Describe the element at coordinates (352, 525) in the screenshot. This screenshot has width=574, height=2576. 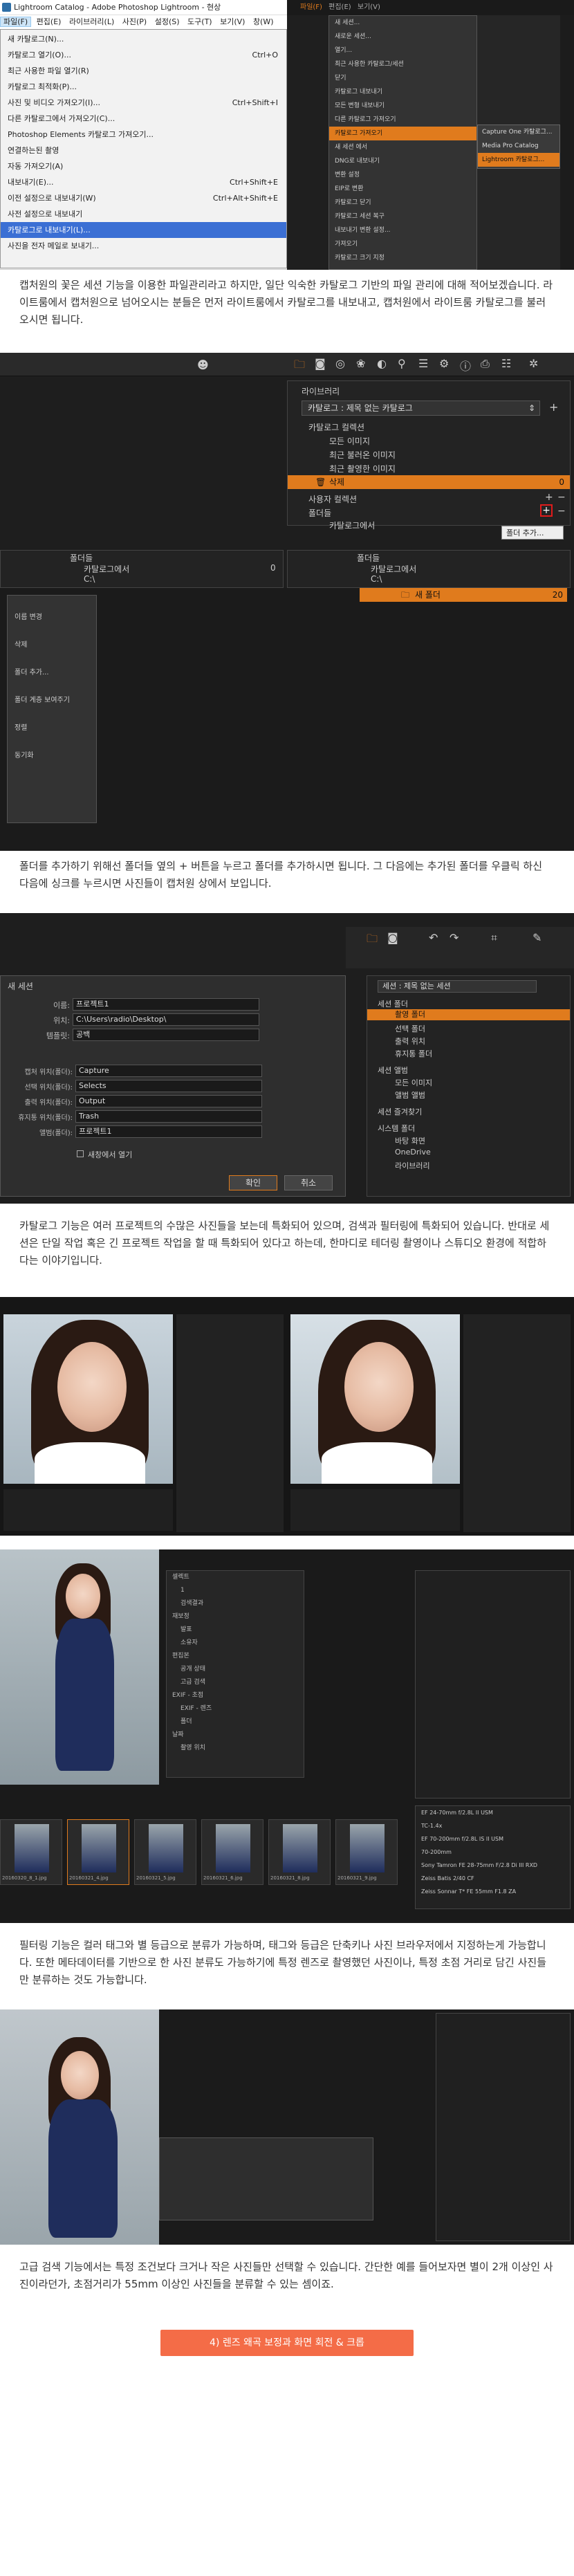
I see `folder-item-in-catalog: 카탈로그에서` at that location.